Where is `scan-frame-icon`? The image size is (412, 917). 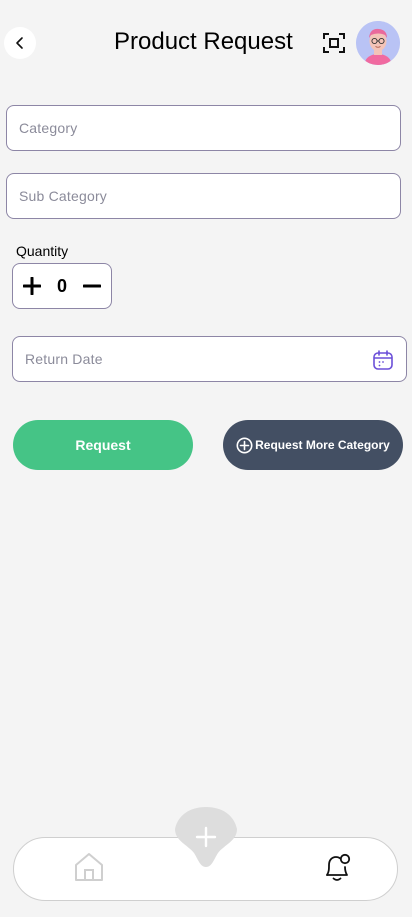 scan-frame-icon is located at coordinates (334, 43).